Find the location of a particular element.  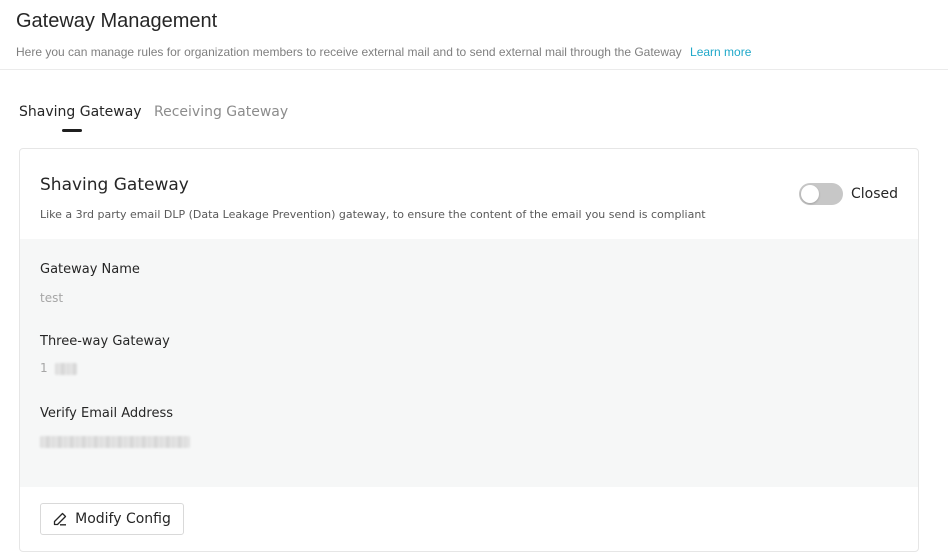

active-tab-indicator is located at coordinates (72, 130).